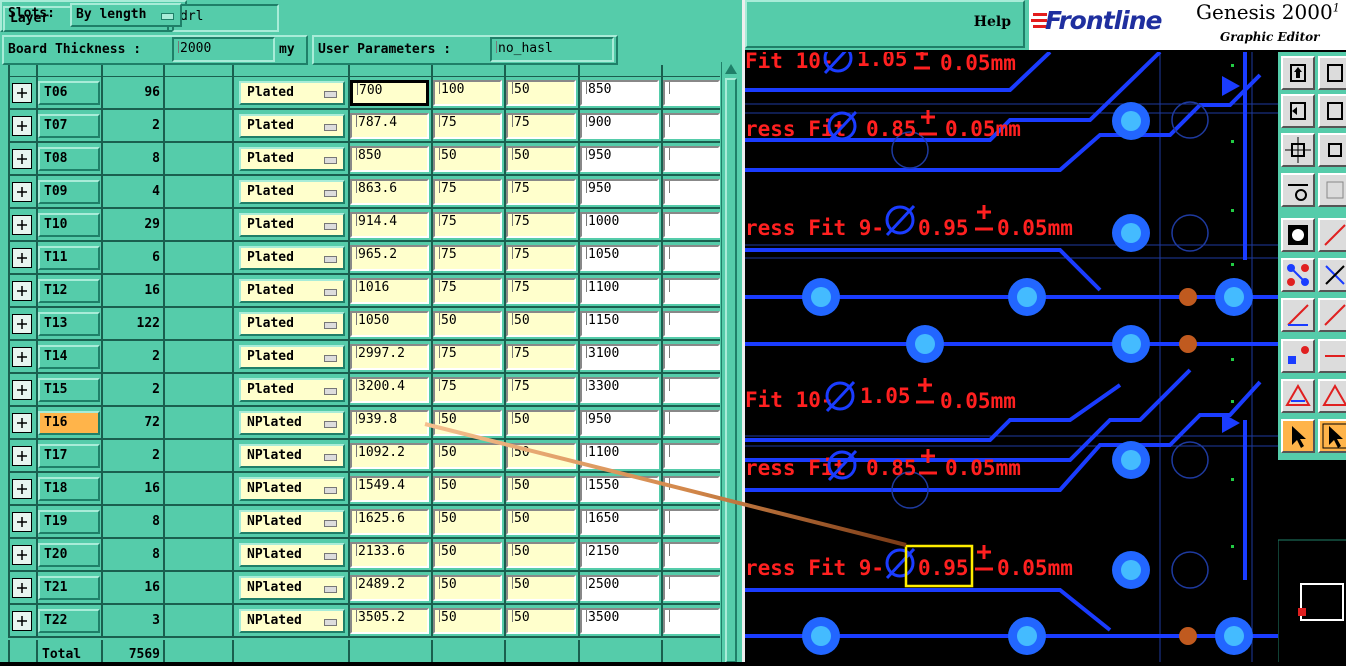 This screenshot has width=1346, height=666. I want to click on table-row: T10 29 Plated 914.4 75 75 1000, so click(364, 225).